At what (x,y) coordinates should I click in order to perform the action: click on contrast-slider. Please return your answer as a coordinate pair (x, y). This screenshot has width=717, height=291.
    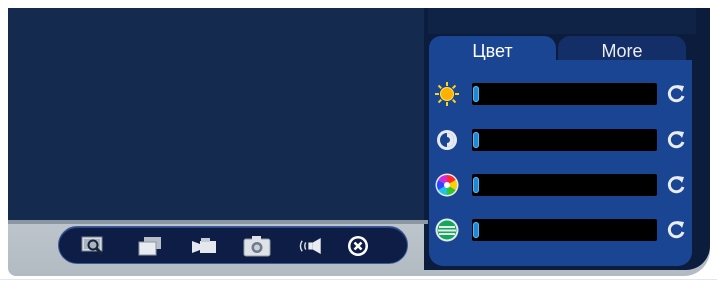
    Looking at the image, I should click on (564, 140).